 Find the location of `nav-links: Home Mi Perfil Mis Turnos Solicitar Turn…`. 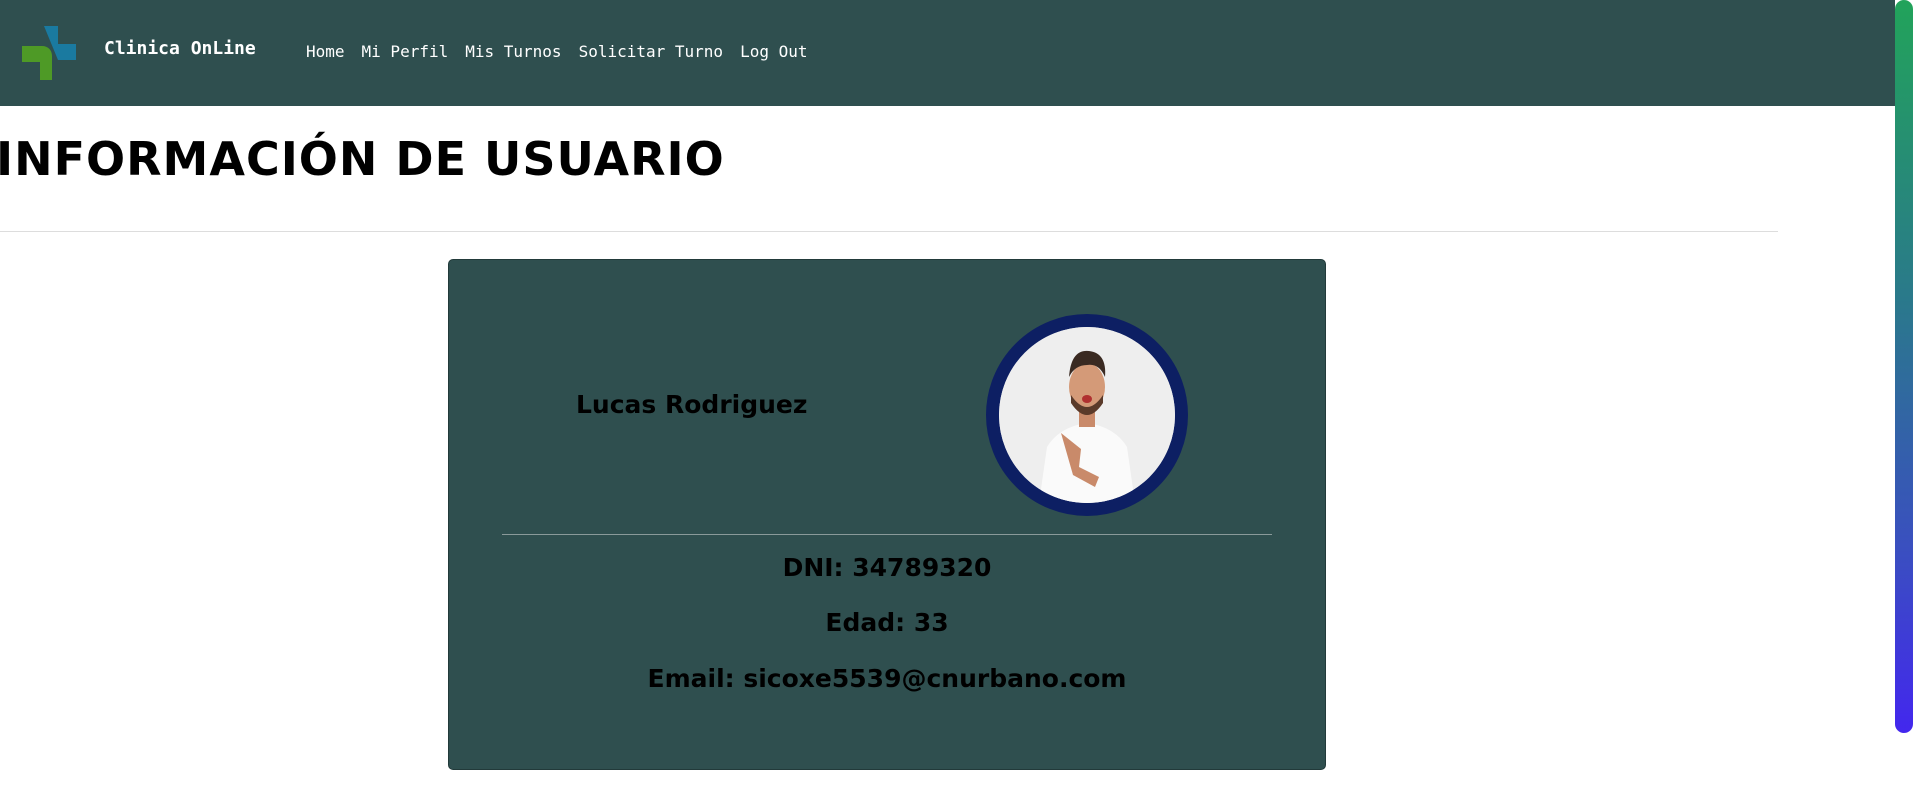

nav-links: Home Mi Perfil Mis Turnos Solicitar Turn… is located at coordinates (557, 51).